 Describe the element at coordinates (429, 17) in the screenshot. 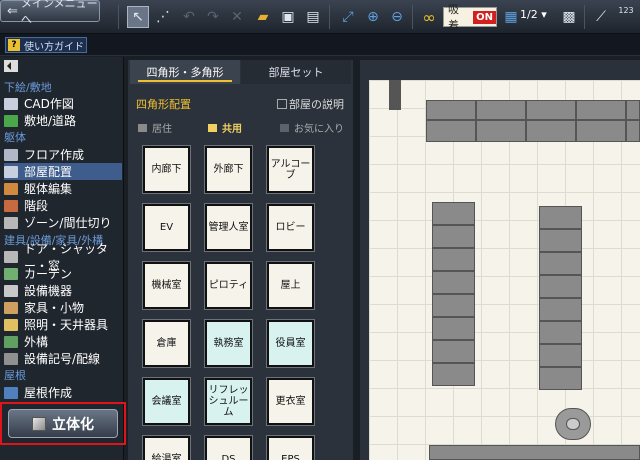

I see `infinity-icon: ∞` at that location.